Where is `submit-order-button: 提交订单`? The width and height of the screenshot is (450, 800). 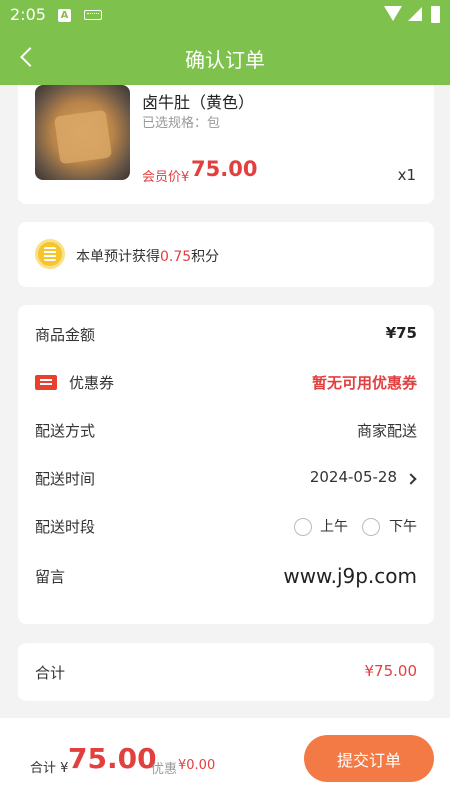 submit-order-button: 提交订单 is located at coordinates (369, 758).